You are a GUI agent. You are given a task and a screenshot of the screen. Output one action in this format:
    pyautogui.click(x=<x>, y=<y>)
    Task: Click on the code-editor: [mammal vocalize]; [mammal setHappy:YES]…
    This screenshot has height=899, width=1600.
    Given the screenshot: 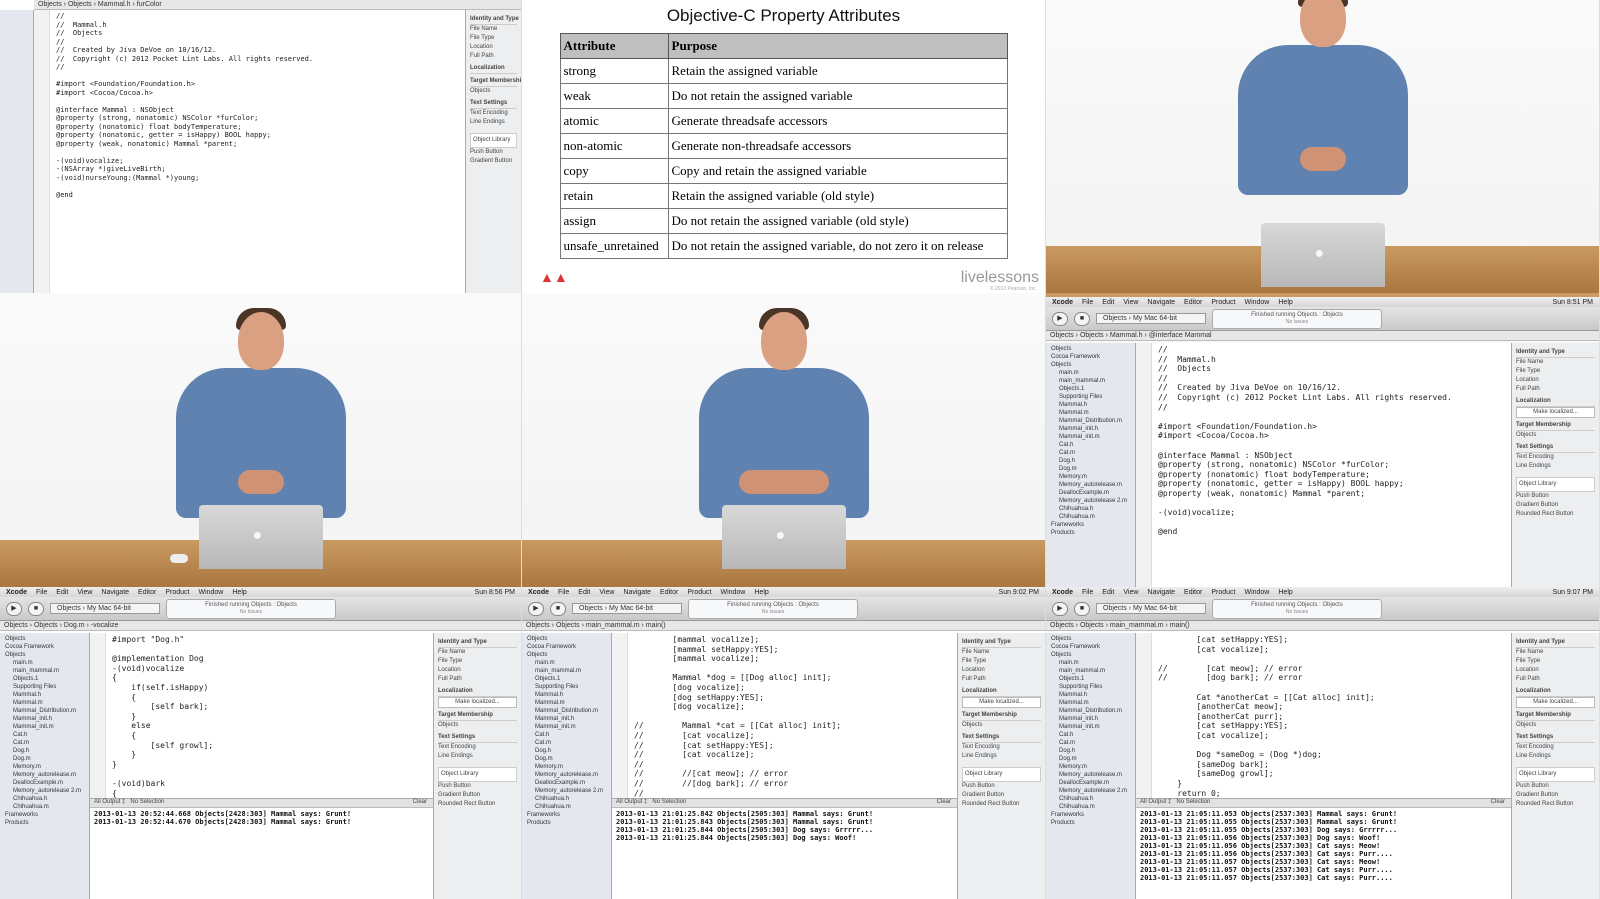 What is the action you would take?
    pyautogui.click(x=784, y=766)
    